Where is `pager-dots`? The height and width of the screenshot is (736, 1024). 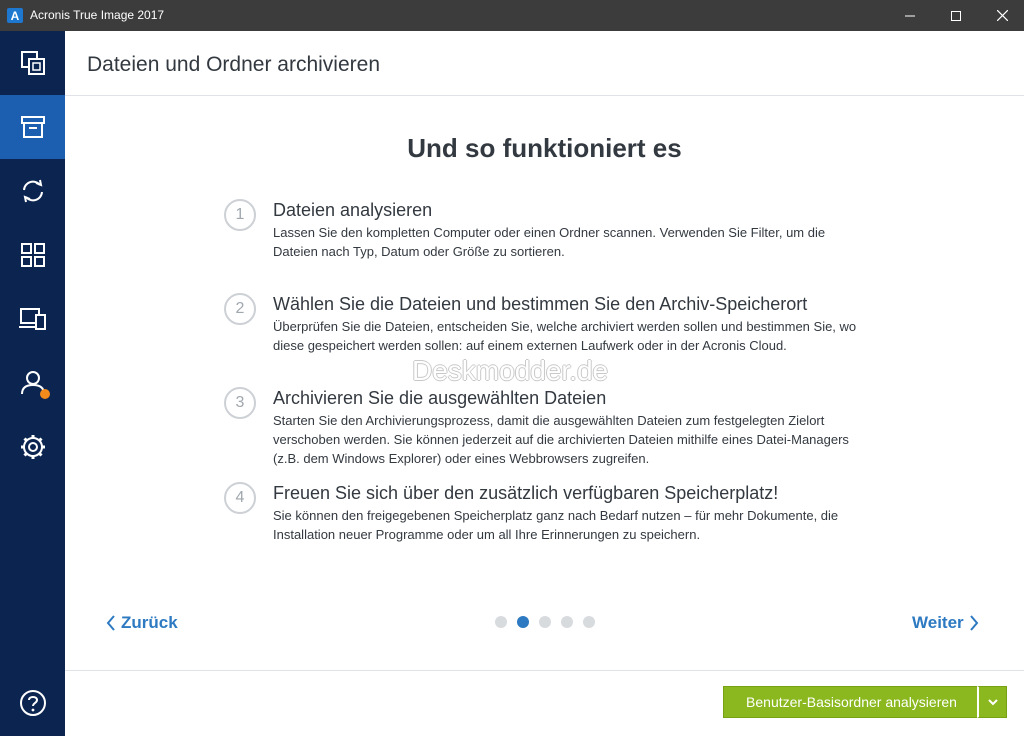
pager-dots is located at coordinates (550, 622).